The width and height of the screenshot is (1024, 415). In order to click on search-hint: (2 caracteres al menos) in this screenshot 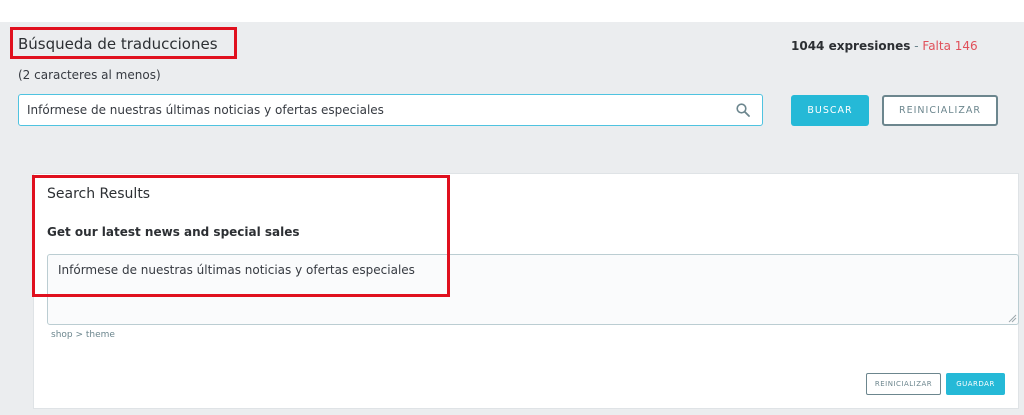, I will do `click(89, 75)`.